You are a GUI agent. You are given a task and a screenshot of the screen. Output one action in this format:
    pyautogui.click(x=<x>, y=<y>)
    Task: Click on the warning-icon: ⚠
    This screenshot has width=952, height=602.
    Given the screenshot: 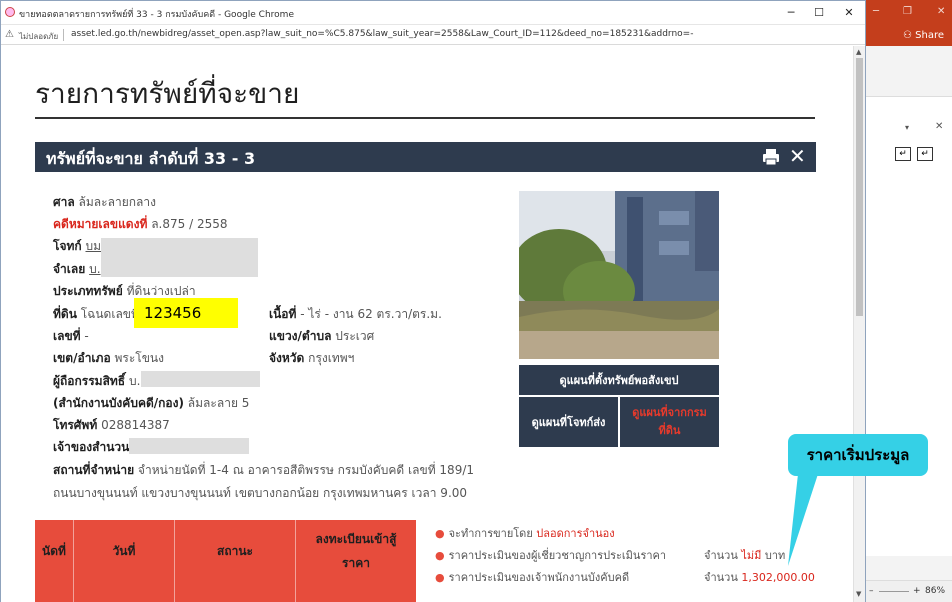 What is the action you would take?
    pyautogui.click(x=9, y=34)
    